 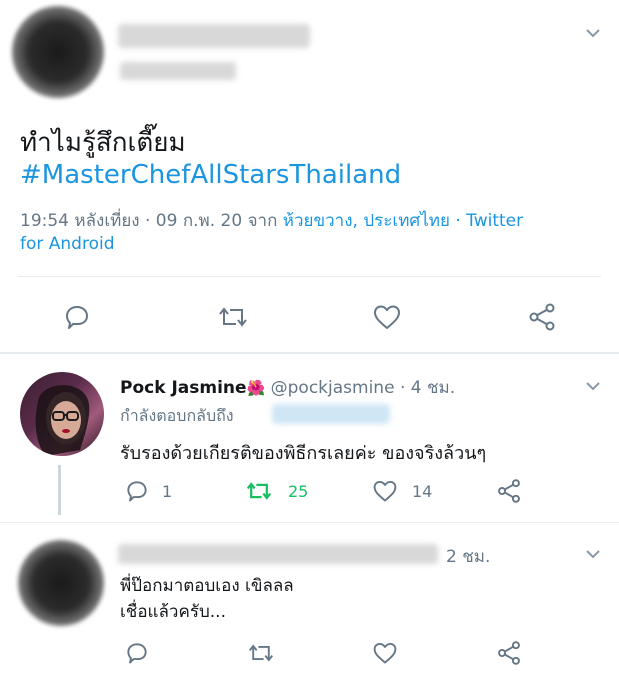 What do you see at coordinates (207, 586) in the screenshot?
I see `reply-text-line-1: พี่ป๊อกมาตอบเอง เขิลลล` at bounding box center [207, 586].